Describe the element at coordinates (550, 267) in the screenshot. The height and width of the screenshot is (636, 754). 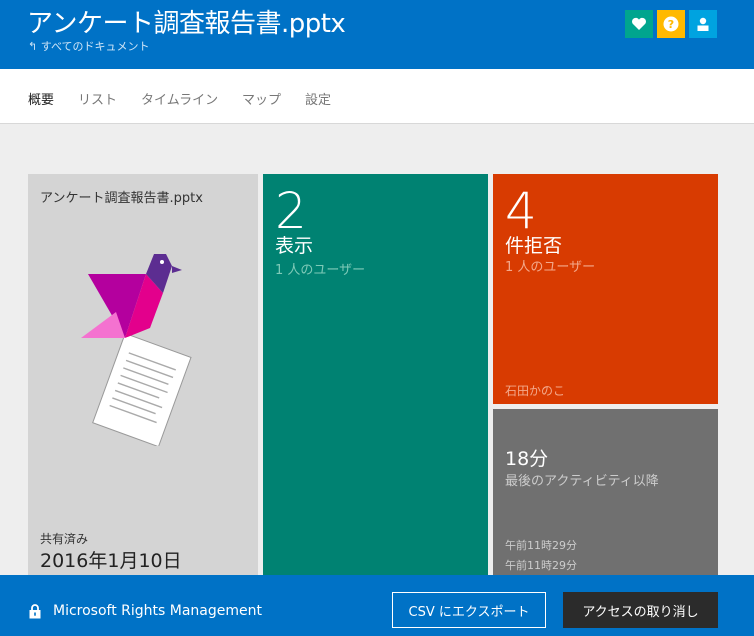
I see `denied-users: 1 人のユーザー` at that location.